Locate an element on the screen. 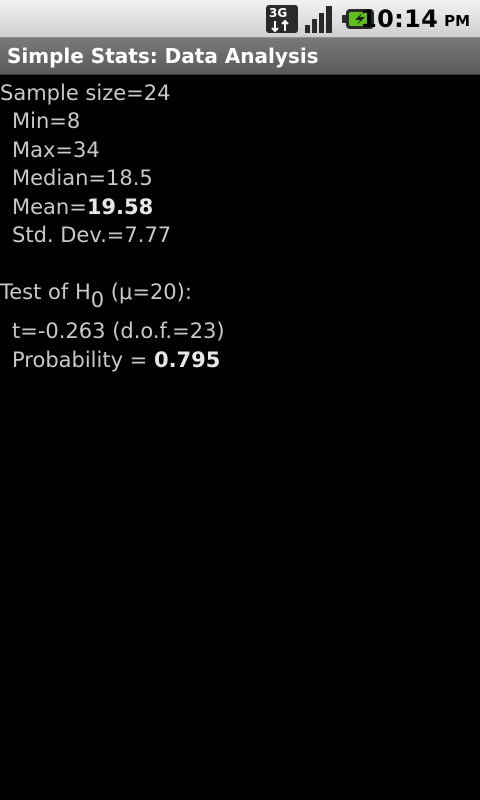 The image size is (480, 800). clock: 10:14 PM is located at coordinates (415, 19).